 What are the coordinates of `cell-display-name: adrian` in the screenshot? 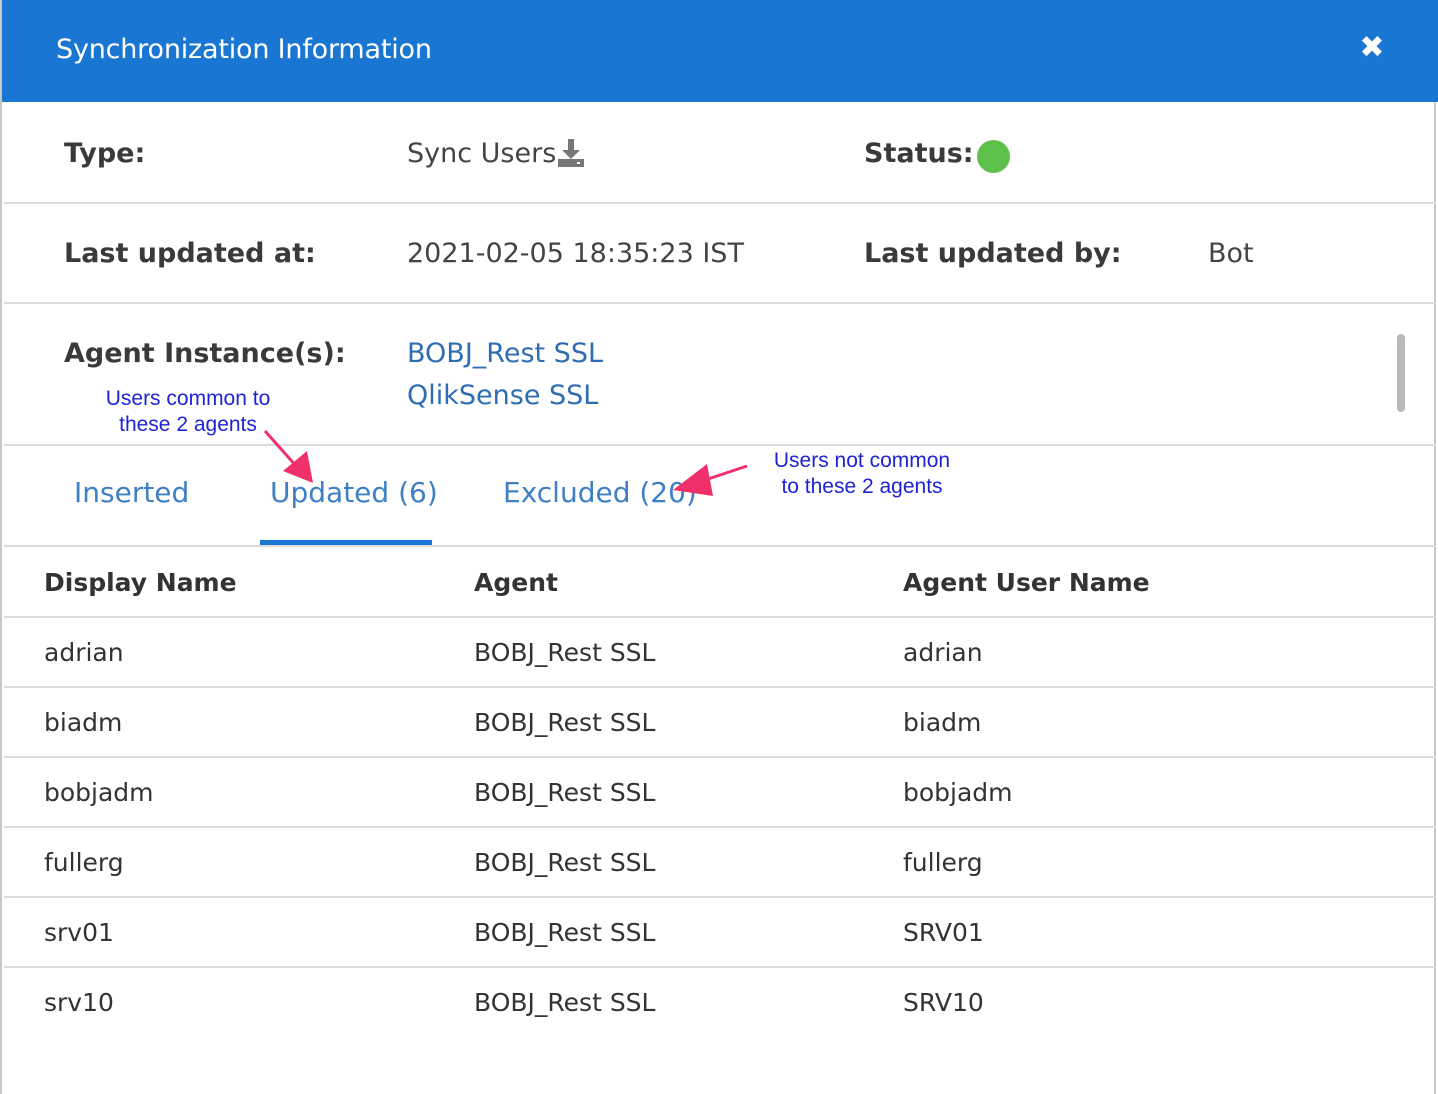 It's located at (84, 652).